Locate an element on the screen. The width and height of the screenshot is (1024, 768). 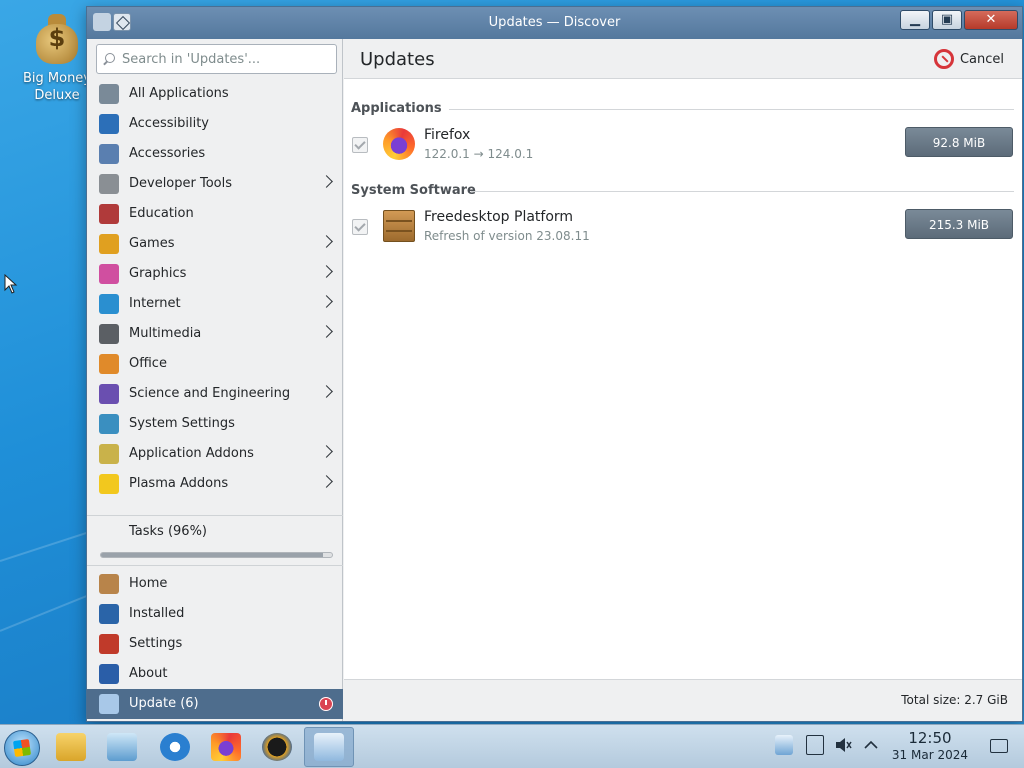
clock-time: 12:50 is located at coordinates (930, 738).